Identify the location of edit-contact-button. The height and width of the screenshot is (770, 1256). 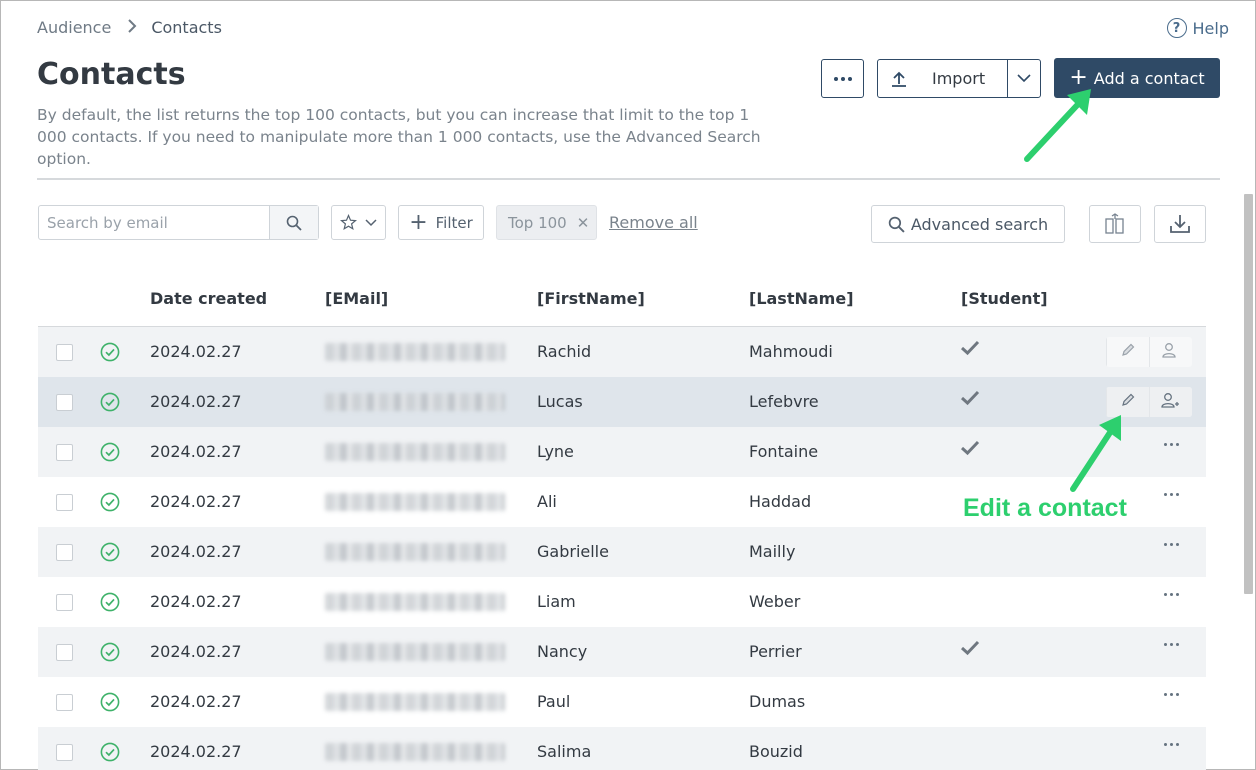
(1127, 352).